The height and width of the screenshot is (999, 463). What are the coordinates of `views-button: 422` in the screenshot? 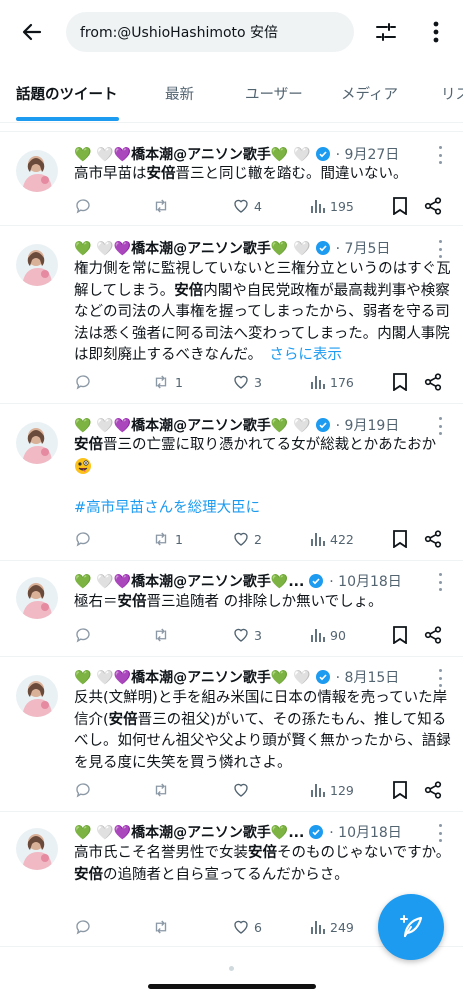 It's located at (332, 539).